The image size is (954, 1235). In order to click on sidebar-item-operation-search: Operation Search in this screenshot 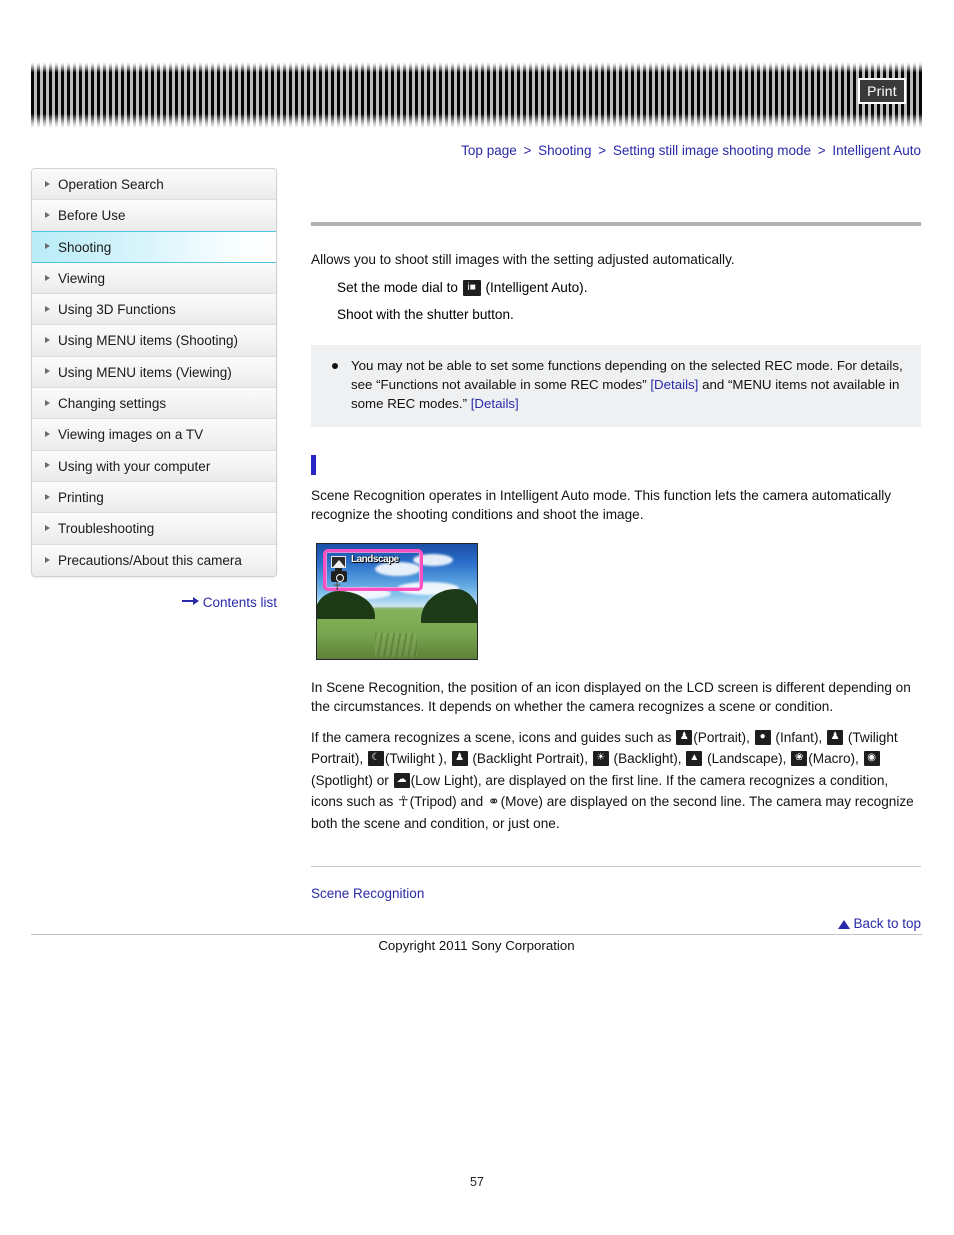, I will do `click(154, 185)`.